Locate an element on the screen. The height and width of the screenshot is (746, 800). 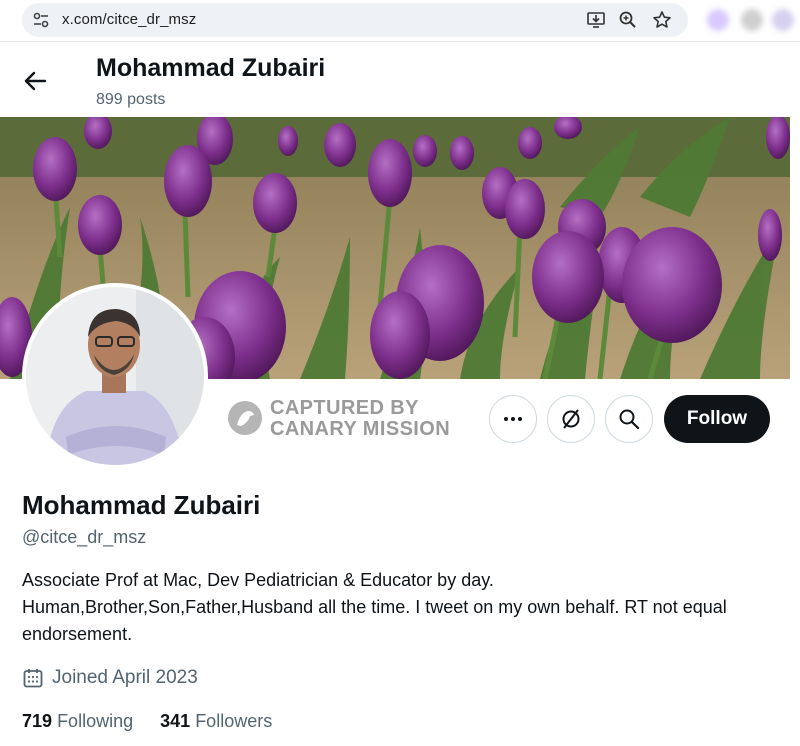
url-text: x.com/citce_dr_msz is located at coordinates (129, 19).